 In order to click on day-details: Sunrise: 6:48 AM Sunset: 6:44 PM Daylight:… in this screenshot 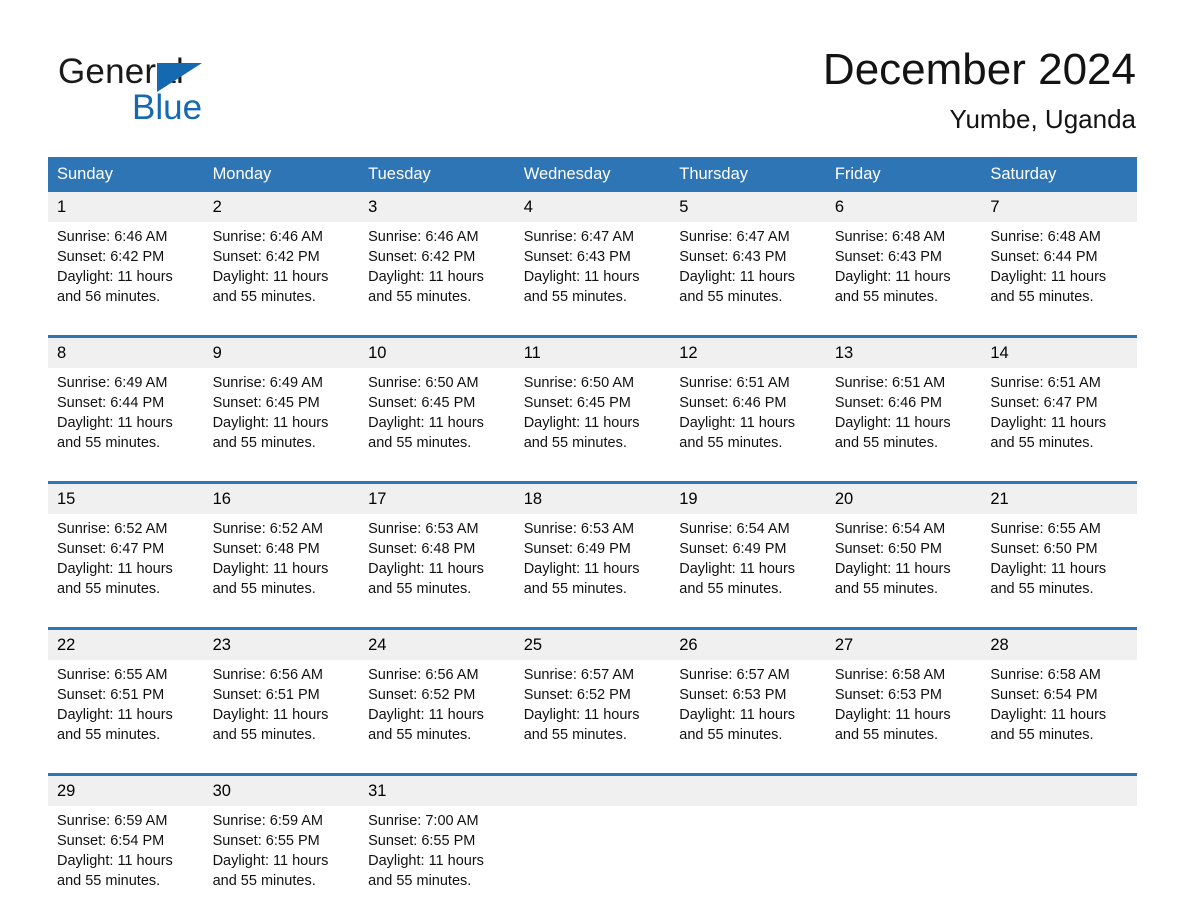, I will do `click(1059, 264)`.